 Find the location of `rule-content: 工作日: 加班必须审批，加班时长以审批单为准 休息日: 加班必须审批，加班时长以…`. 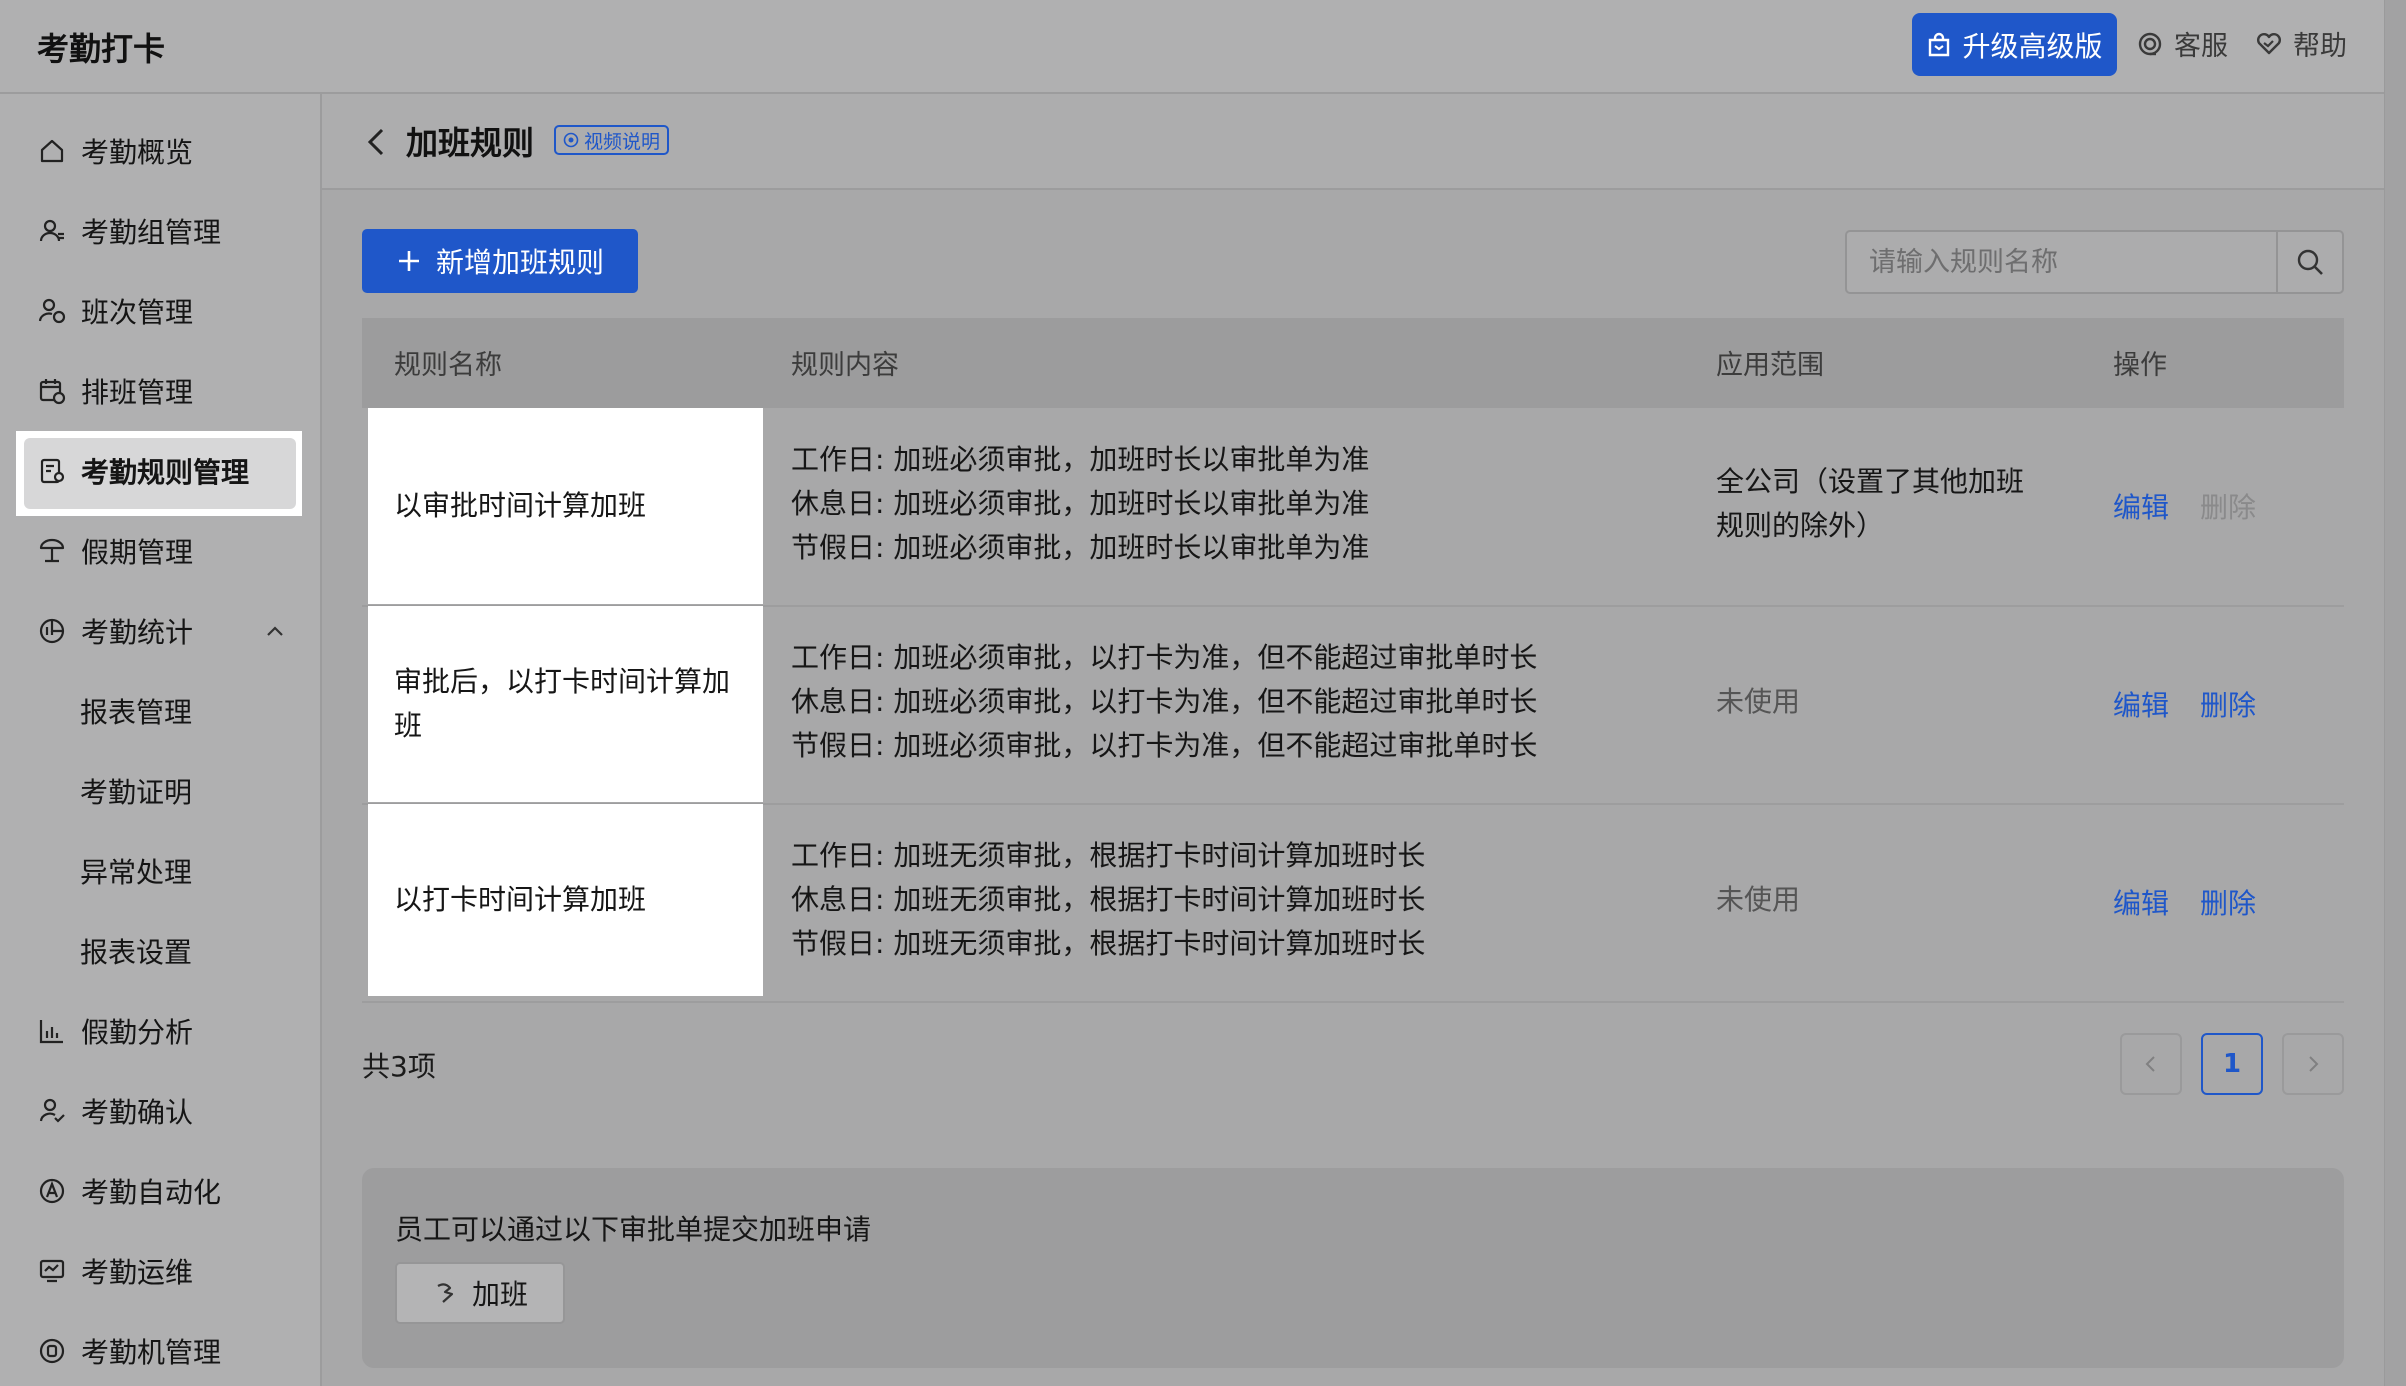

rule-content: 工作日: 加班必须审批，加班时长以审批单为准 休息日: 加班必须审批，加班时长以… is located at coordinates (1080, 504).